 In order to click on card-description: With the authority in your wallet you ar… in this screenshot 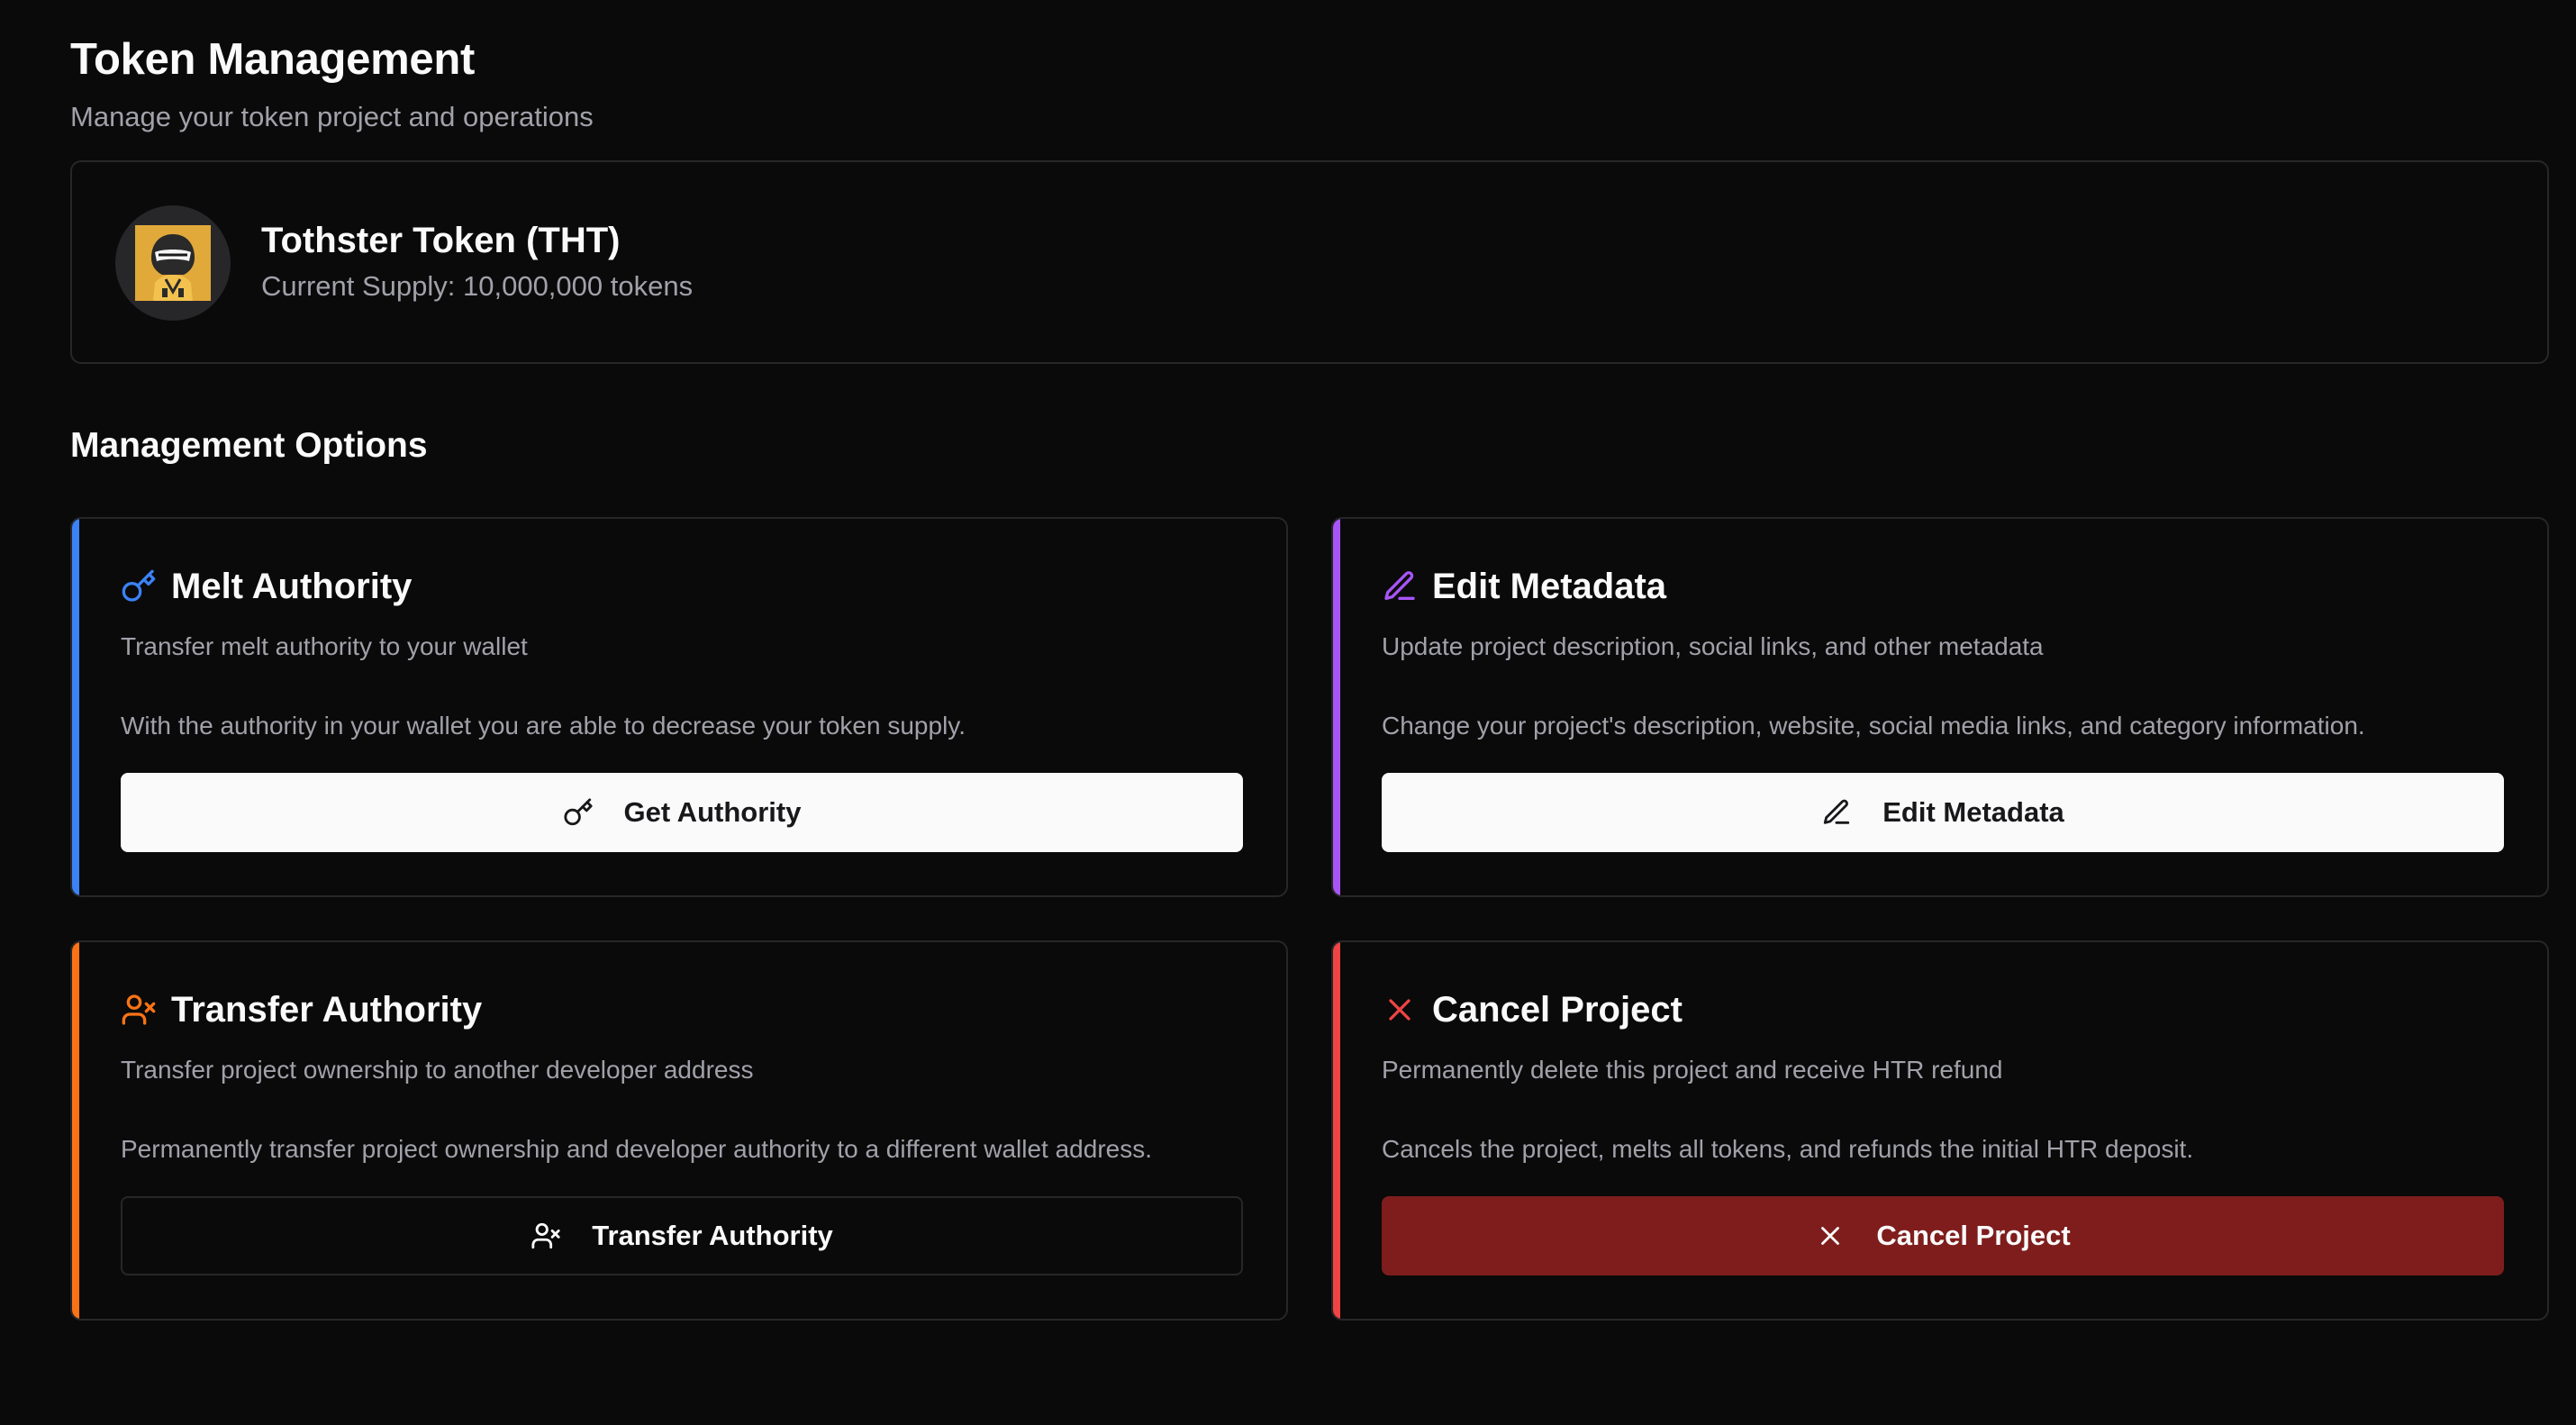, I will do `click(543, 726)`.